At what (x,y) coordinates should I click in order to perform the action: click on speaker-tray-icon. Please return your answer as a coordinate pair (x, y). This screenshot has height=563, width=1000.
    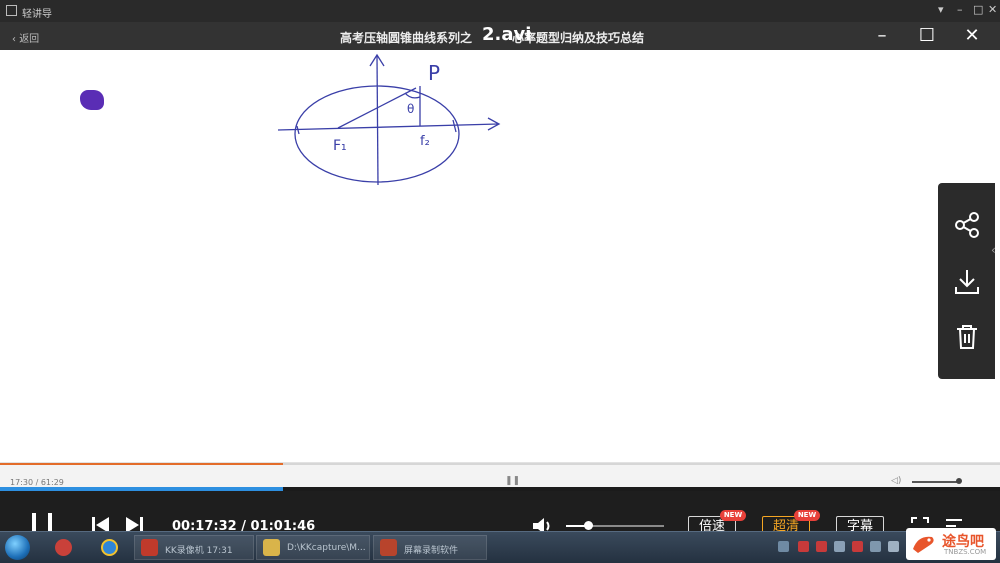
    Looking at the image, I should click on (893, 546).